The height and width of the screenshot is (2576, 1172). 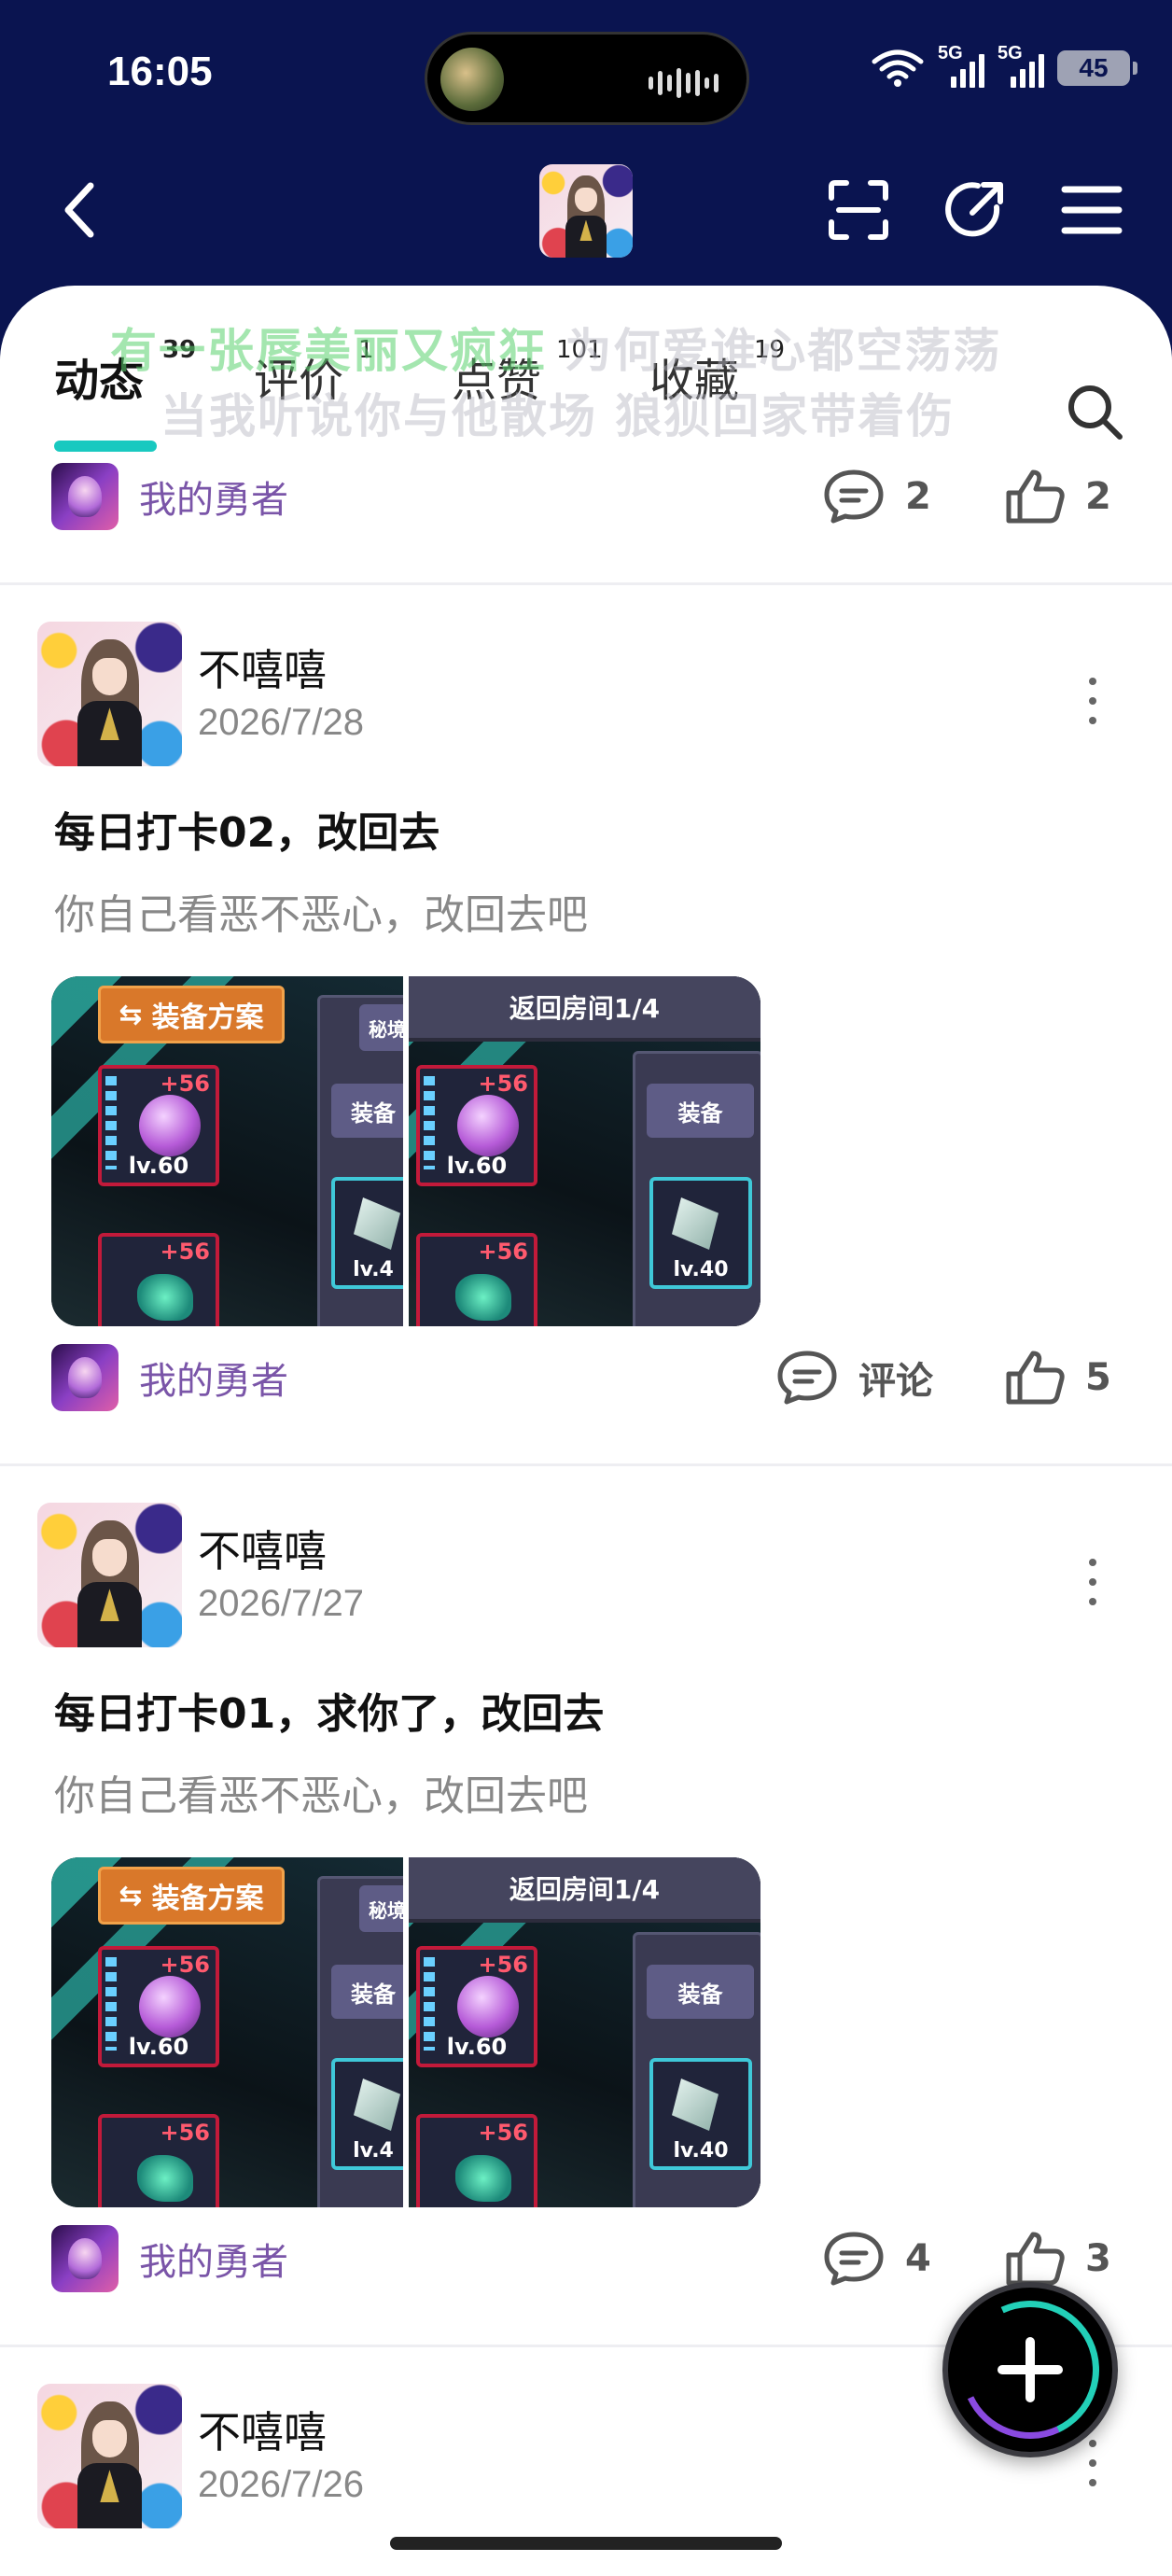 I want to click on plus-icon, so click(x=1030, y=2369).